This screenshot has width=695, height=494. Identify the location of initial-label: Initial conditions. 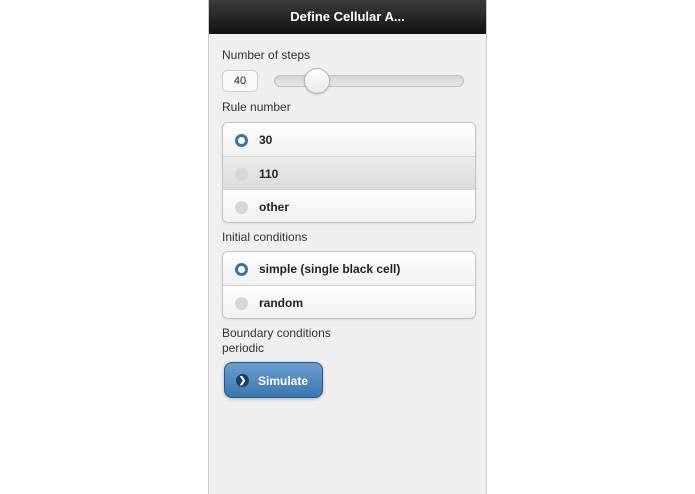
(265, 237).